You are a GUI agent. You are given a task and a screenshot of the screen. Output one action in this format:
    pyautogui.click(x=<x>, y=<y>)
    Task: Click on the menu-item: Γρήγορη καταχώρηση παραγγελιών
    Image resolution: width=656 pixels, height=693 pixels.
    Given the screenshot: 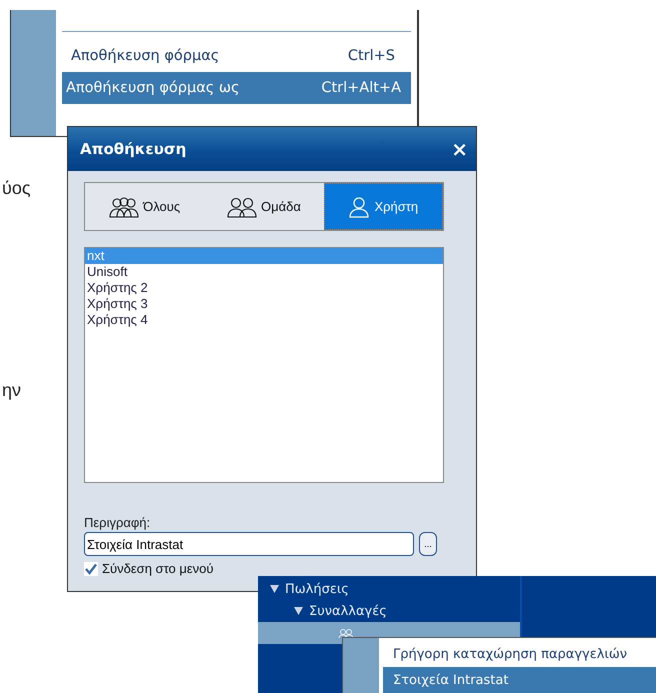 What is the action you would take?
    pyautogui.click(x=519, y=654)
    